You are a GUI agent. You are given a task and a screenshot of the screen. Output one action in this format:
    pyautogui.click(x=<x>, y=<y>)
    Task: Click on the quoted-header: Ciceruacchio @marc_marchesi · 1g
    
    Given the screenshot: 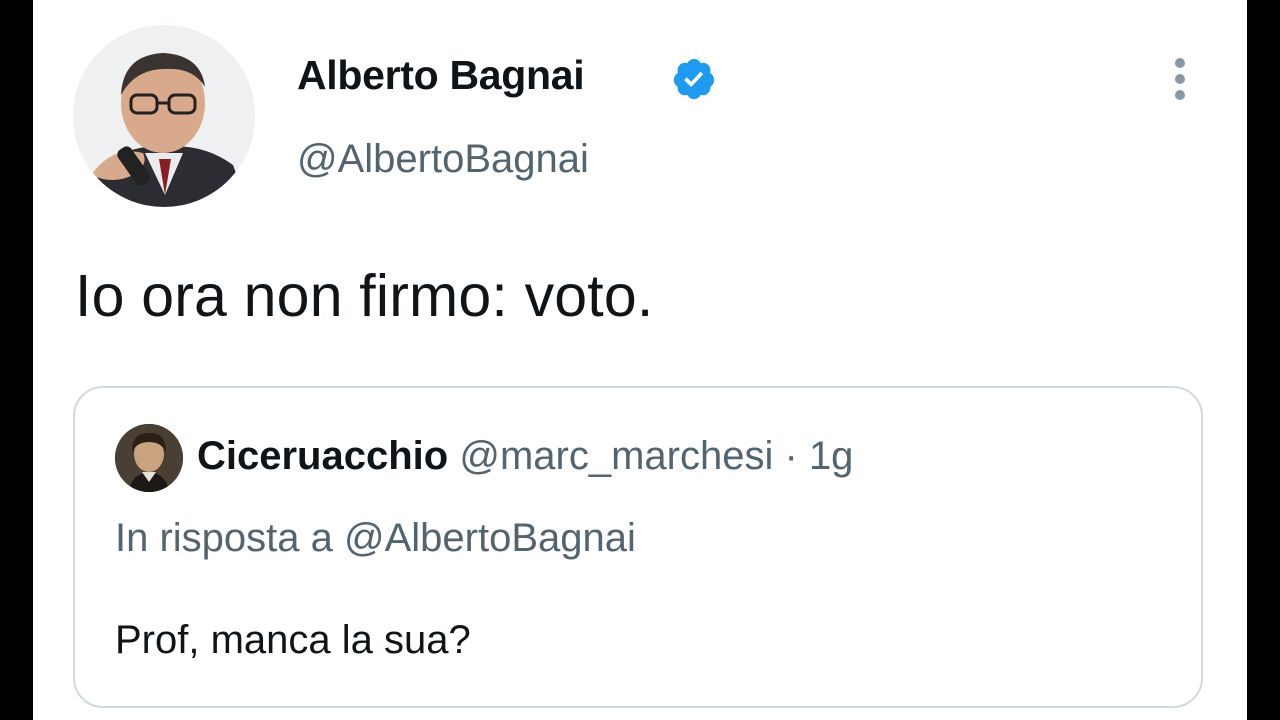 What is the action you would take?
    pyautogui.click(x=525, y=456)
    